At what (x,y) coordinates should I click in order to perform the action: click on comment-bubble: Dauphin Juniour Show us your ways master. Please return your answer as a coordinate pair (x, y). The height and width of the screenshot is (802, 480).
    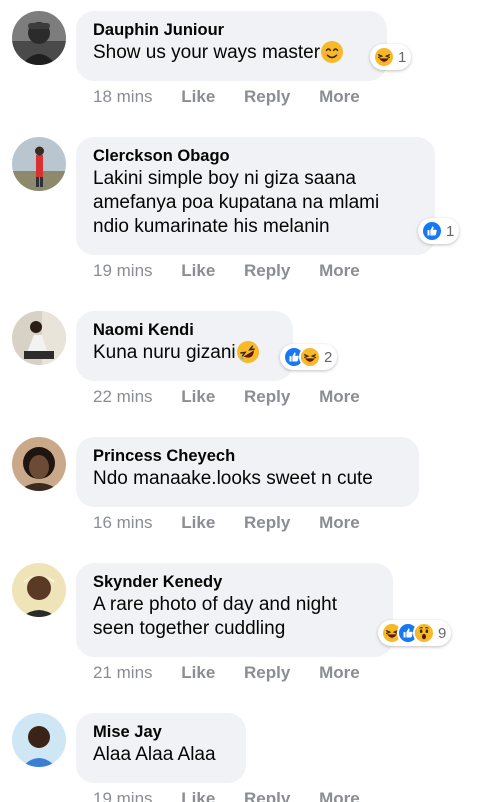
    Looking at the image, I should click on (231, 46).